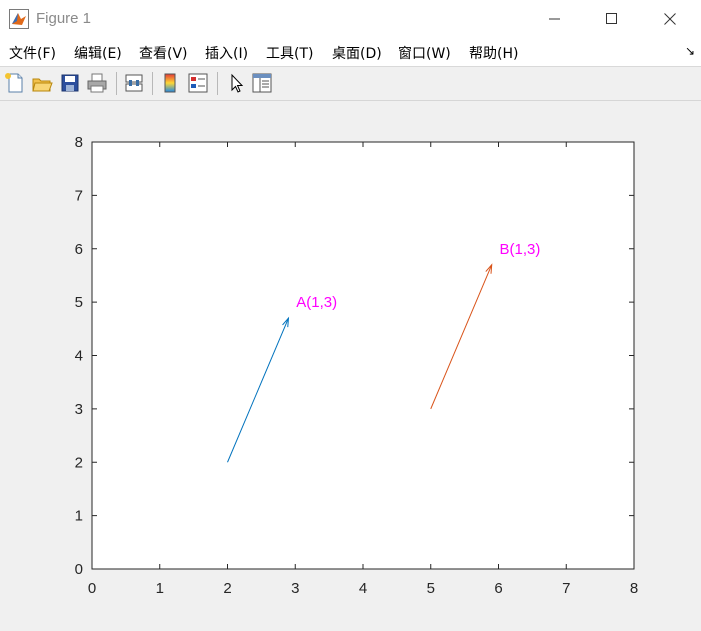 Image resolution: width=701 pixels, height=631 pixels. I want to click on maximize-icon, so click(611, 18).